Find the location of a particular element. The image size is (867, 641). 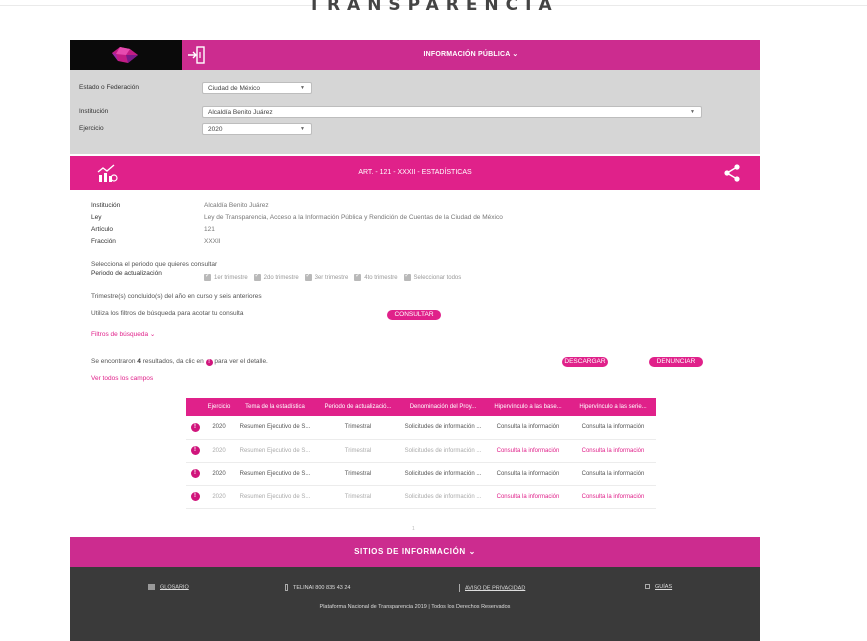

year-select: 2020 ▼ is located at coordinates (257, 129).